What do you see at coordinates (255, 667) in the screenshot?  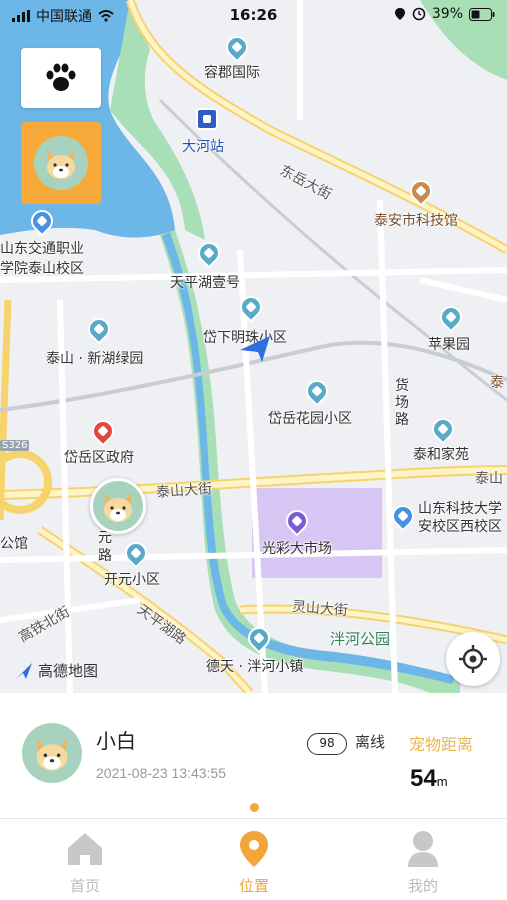 I see `map-label: 德天 · 泮河小镇` at bounding box center [255, 667].